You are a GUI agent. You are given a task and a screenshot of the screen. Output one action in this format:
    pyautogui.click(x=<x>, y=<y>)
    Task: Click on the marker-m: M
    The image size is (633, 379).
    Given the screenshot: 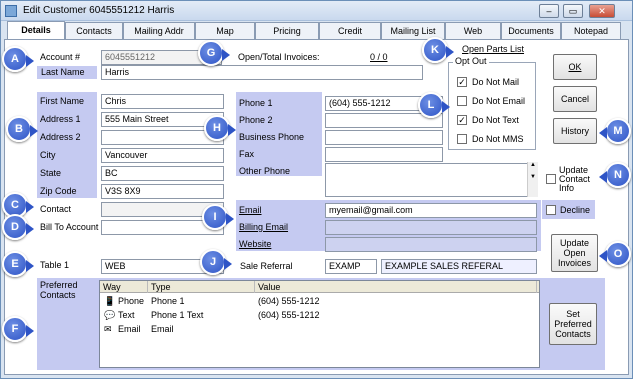 What is the action you would take?
    pyautogui.click(x=615, y=131)
    